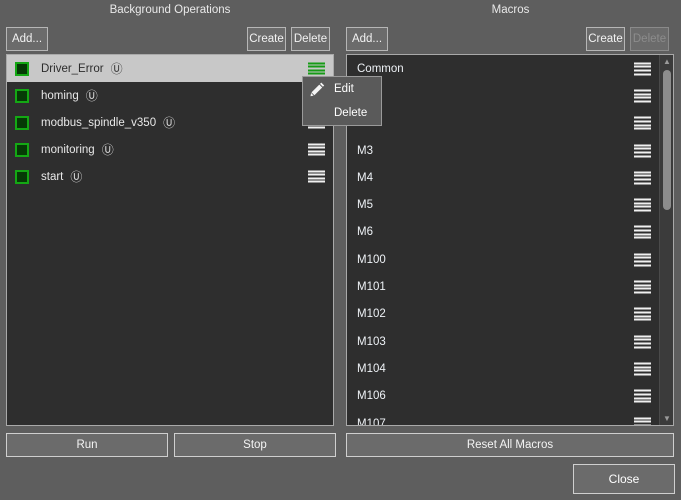 Image resolution: width=681 pixels, height=500 pixels. I want to click on macro-label: M107, so click(371, 421).